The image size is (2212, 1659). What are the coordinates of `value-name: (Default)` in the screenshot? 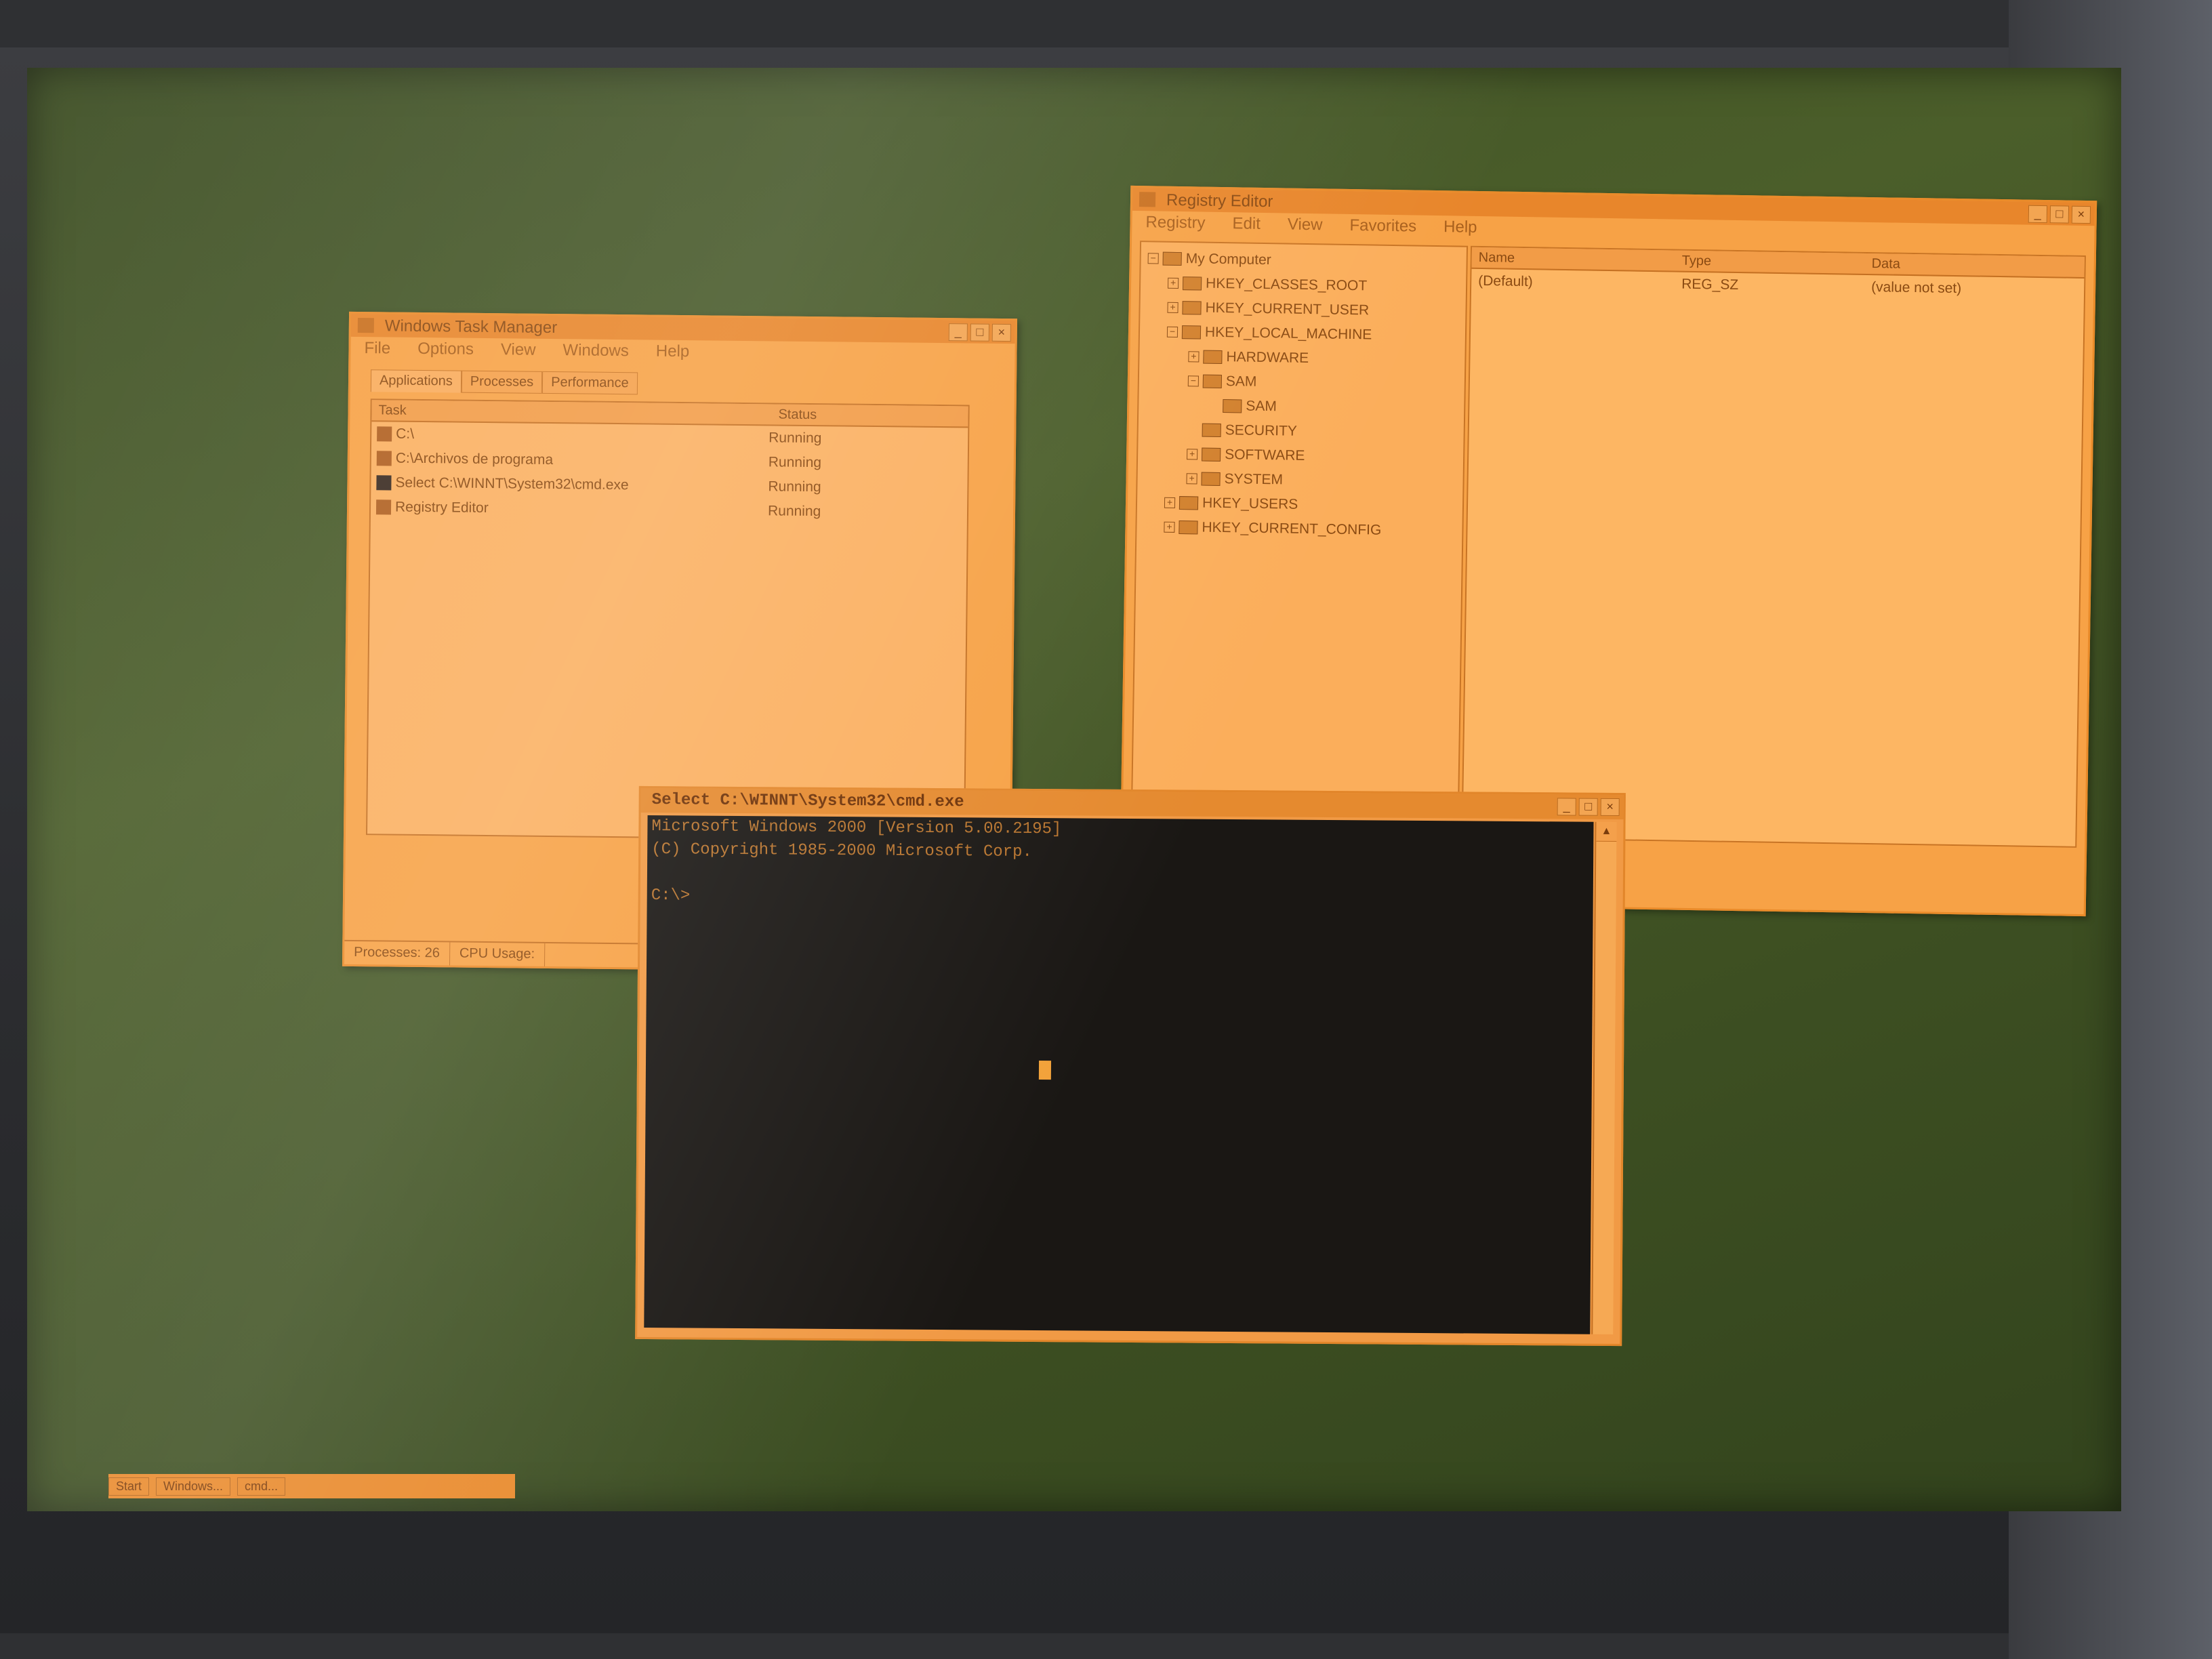 It's located at (1505, 281).